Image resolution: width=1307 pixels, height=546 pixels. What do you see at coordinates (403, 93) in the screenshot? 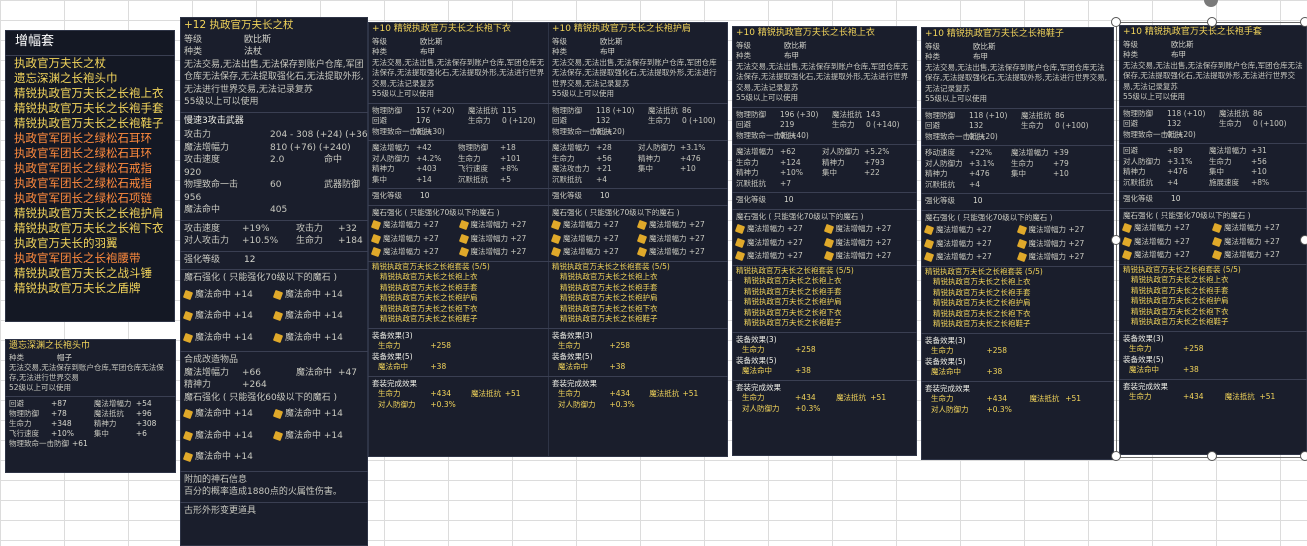
I see `level-req: 55级以上可以使用` at bounding box center [403, 93].